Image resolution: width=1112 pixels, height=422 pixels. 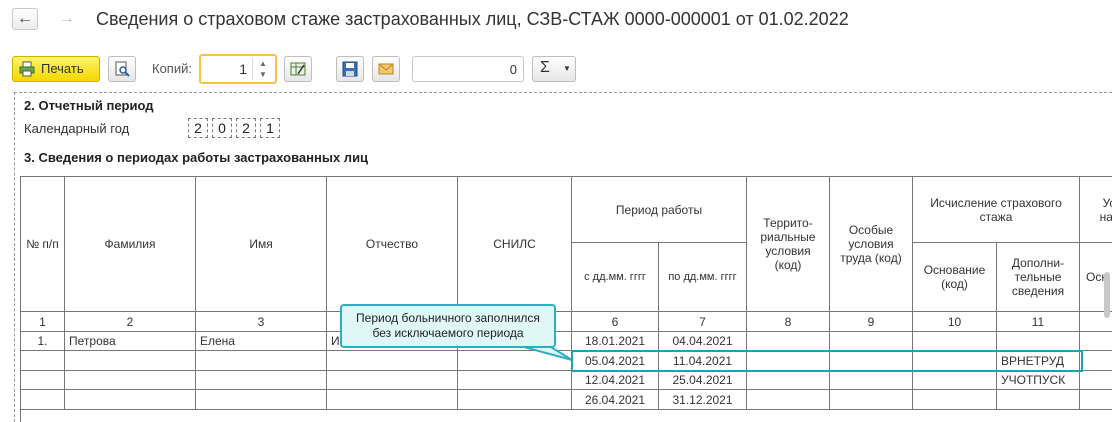 I want to click on header-to: по дд.мм. гггг, so click(x=703, y=277).